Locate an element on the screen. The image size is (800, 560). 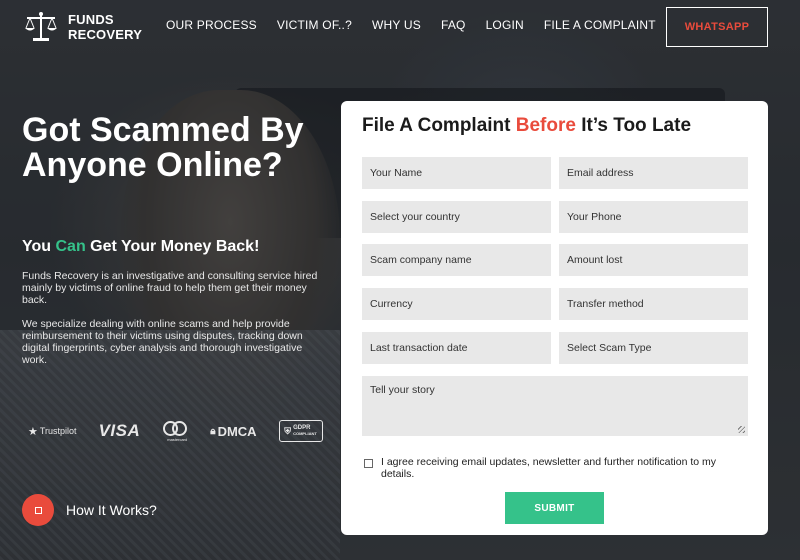
visa-logo: VISA is located at coordinates (119, 430).